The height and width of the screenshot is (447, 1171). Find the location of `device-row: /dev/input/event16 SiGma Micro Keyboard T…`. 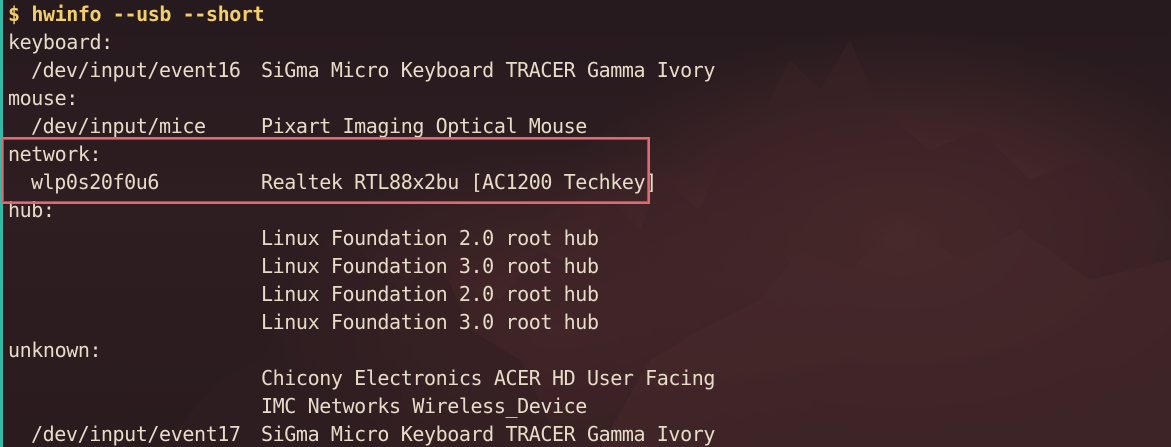

device-row: /dev/input/event16 SiGma Micro Keyboard T… is located at coordinates (361, 70).